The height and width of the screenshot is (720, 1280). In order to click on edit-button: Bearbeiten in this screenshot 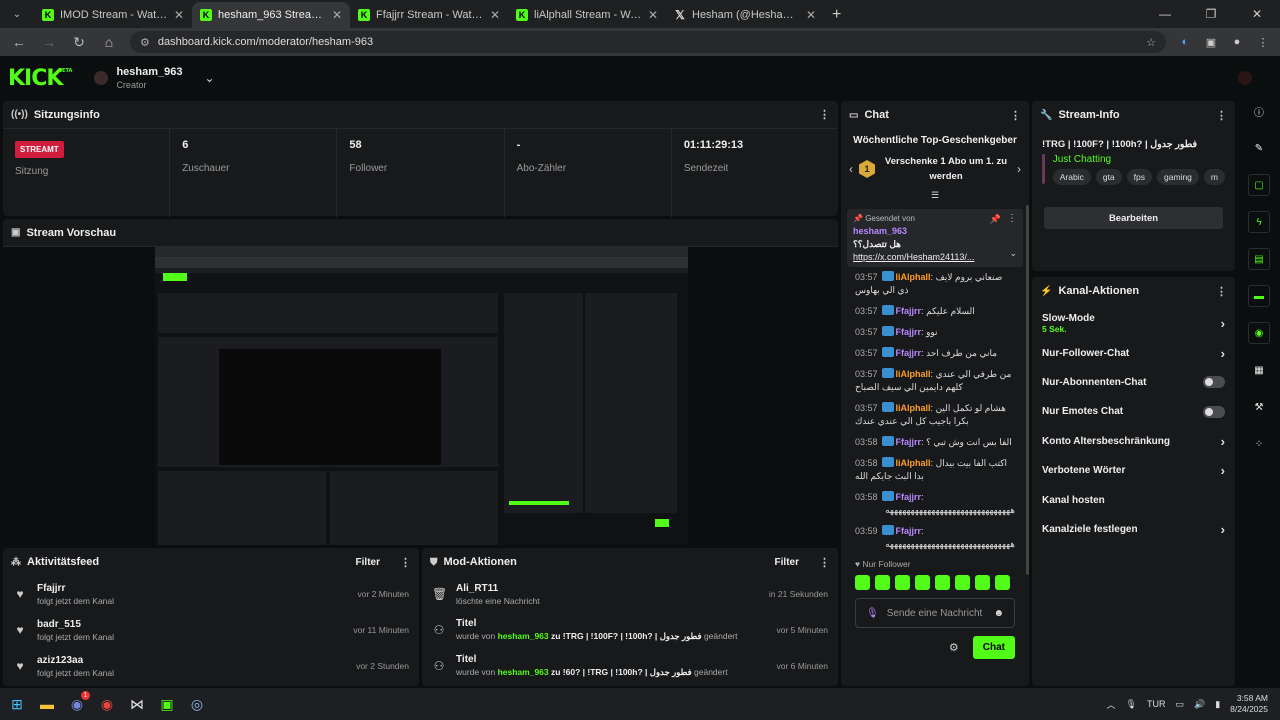, I will do `click(1133, 218)`.